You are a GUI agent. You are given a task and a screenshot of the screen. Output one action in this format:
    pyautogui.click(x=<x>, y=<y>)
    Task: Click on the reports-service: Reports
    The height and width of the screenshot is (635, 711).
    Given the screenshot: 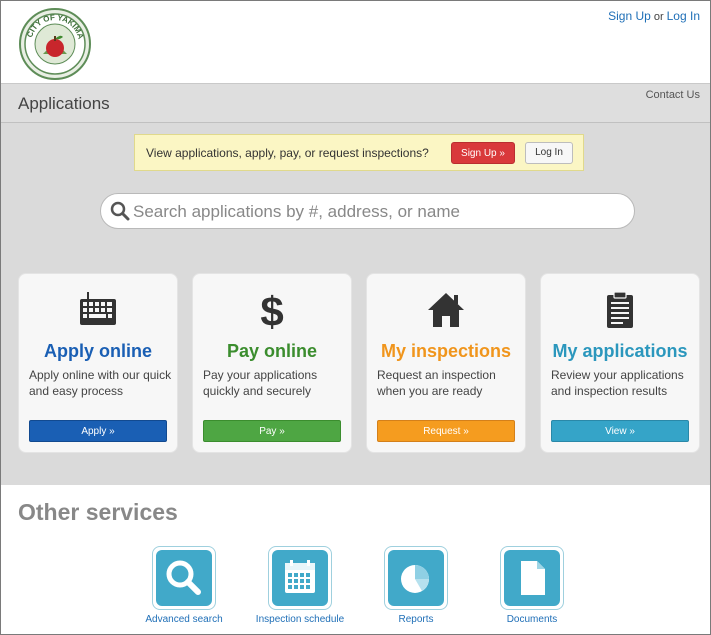 What is the action you would take?
    pyautogui.click(x=416, y=586)
    